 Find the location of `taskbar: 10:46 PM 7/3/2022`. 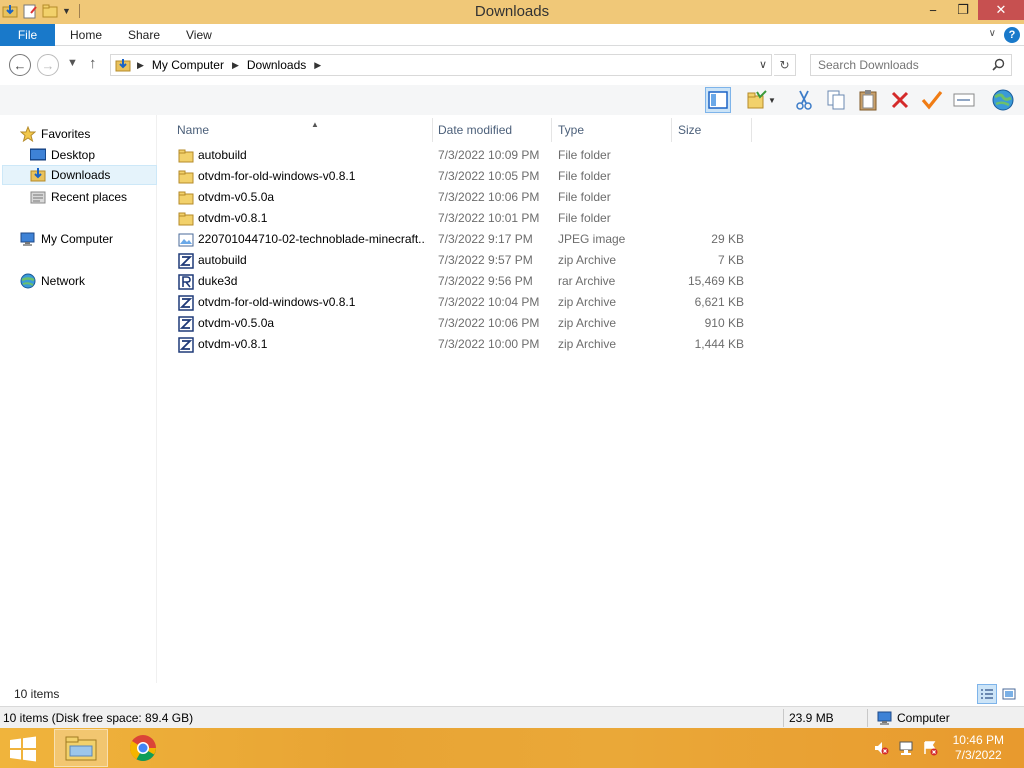

taskbar: 10:46 PM 7/3/2022 is located at coordinates (512, 748).